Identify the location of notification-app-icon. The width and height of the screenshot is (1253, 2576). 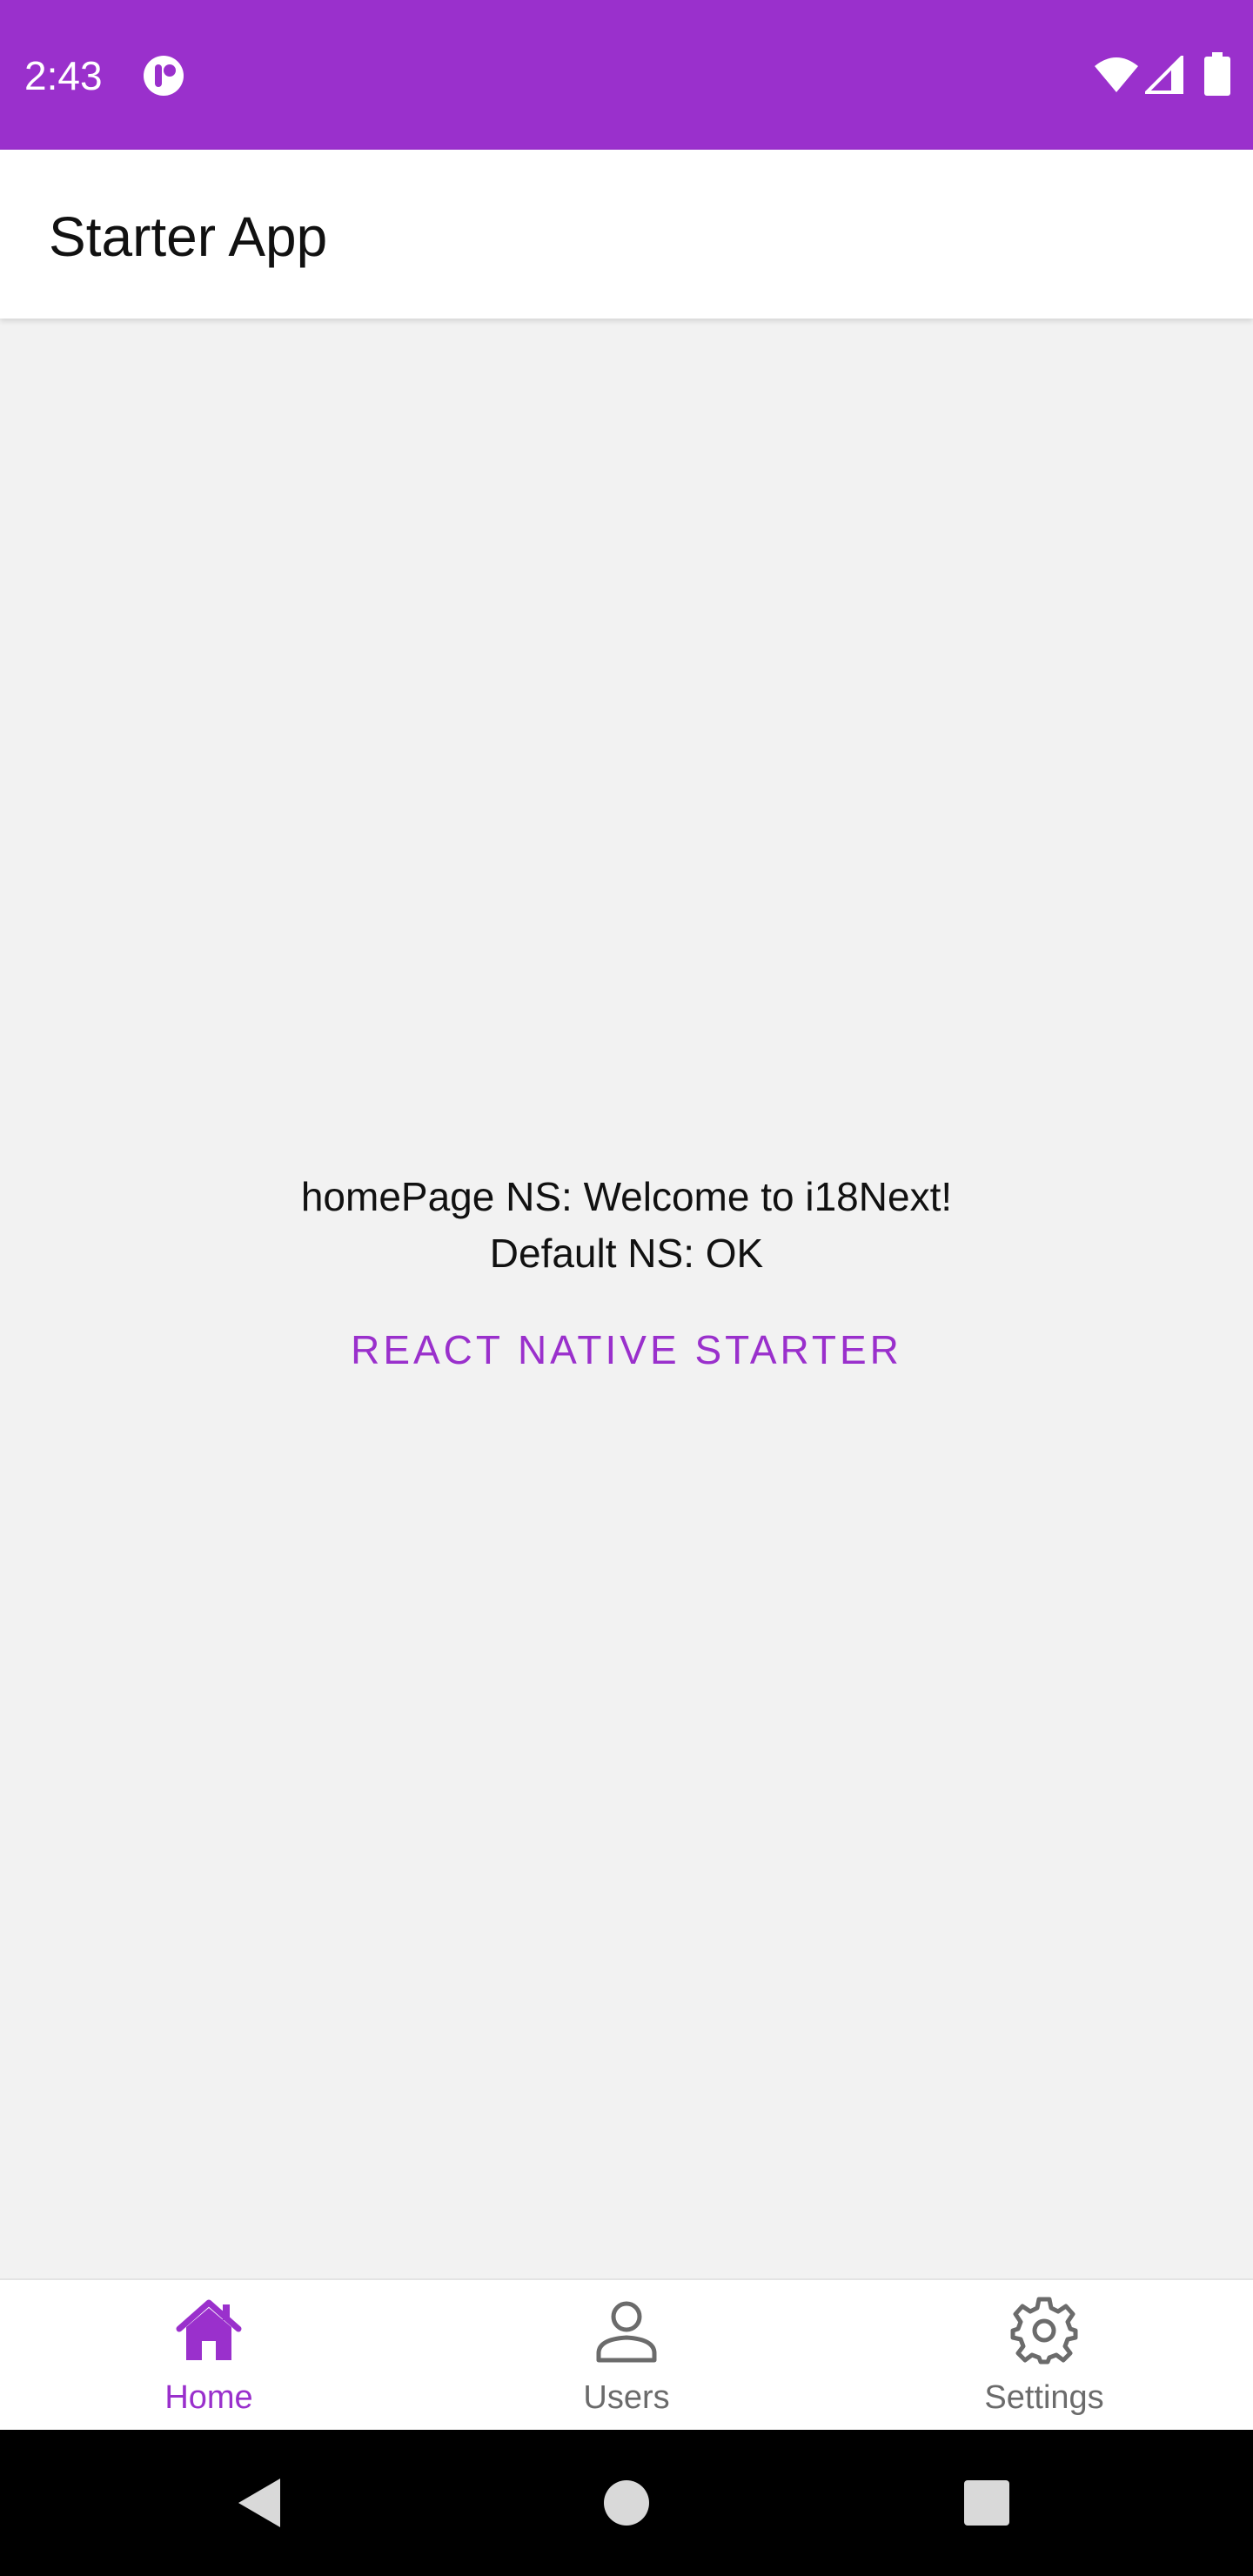
(164, 76).